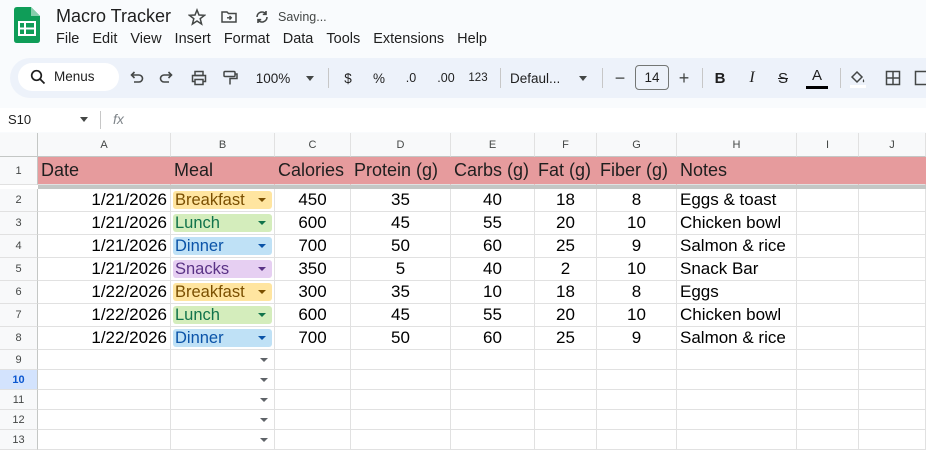 Image resolution: width=926 pixels, height=452 pixels. Describe the element at coordinates (858, 78) in the screenshot. I see `fill-color-icon` at that location.